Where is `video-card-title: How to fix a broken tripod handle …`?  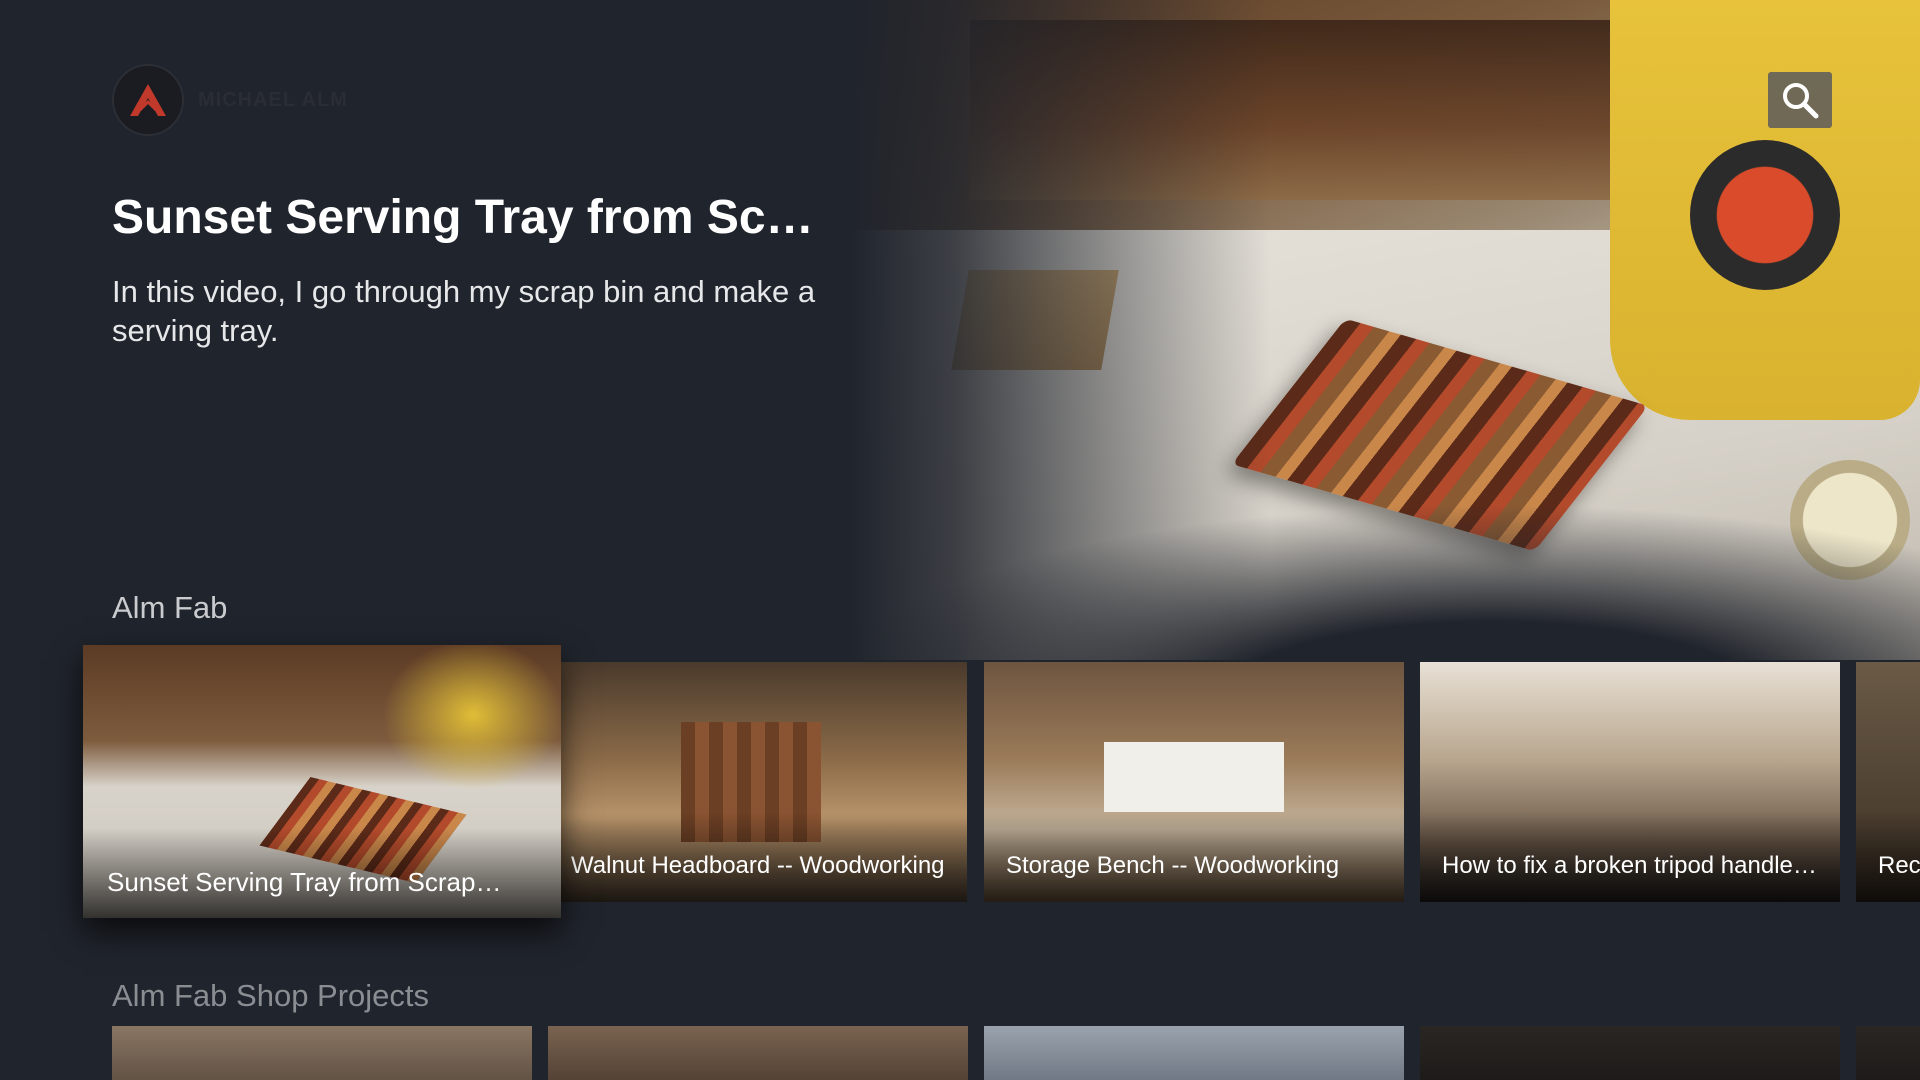 video-card-title: How to fix a broken tripod handle … is located at coordinates (1631, 865).